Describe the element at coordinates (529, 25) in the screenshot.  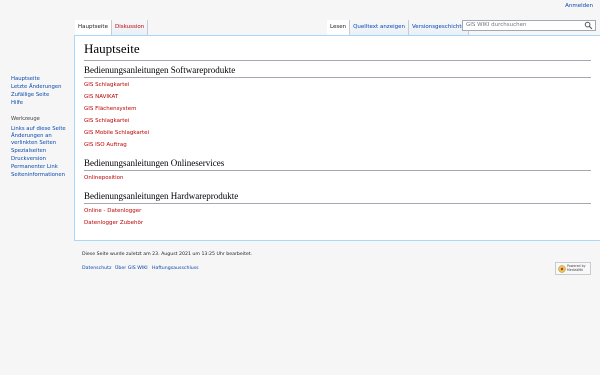
I see `search-input: GIS WIKI durchsuchen` at that location.